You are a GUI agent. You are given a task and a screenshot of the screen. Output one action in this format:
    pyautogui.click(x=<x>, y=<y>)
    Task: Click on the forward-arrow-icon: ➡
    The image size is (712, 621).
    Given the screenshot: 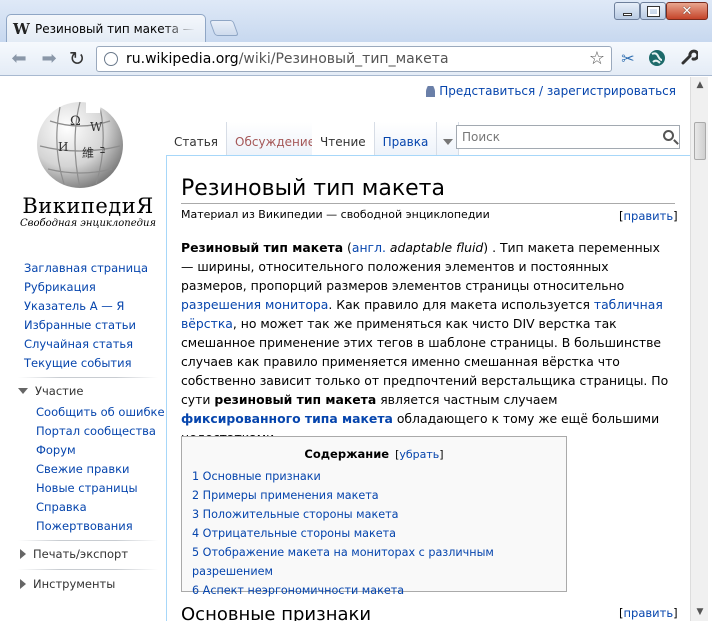 What is the action you would take?
    pyautogui.click(x=49, y=58)
    